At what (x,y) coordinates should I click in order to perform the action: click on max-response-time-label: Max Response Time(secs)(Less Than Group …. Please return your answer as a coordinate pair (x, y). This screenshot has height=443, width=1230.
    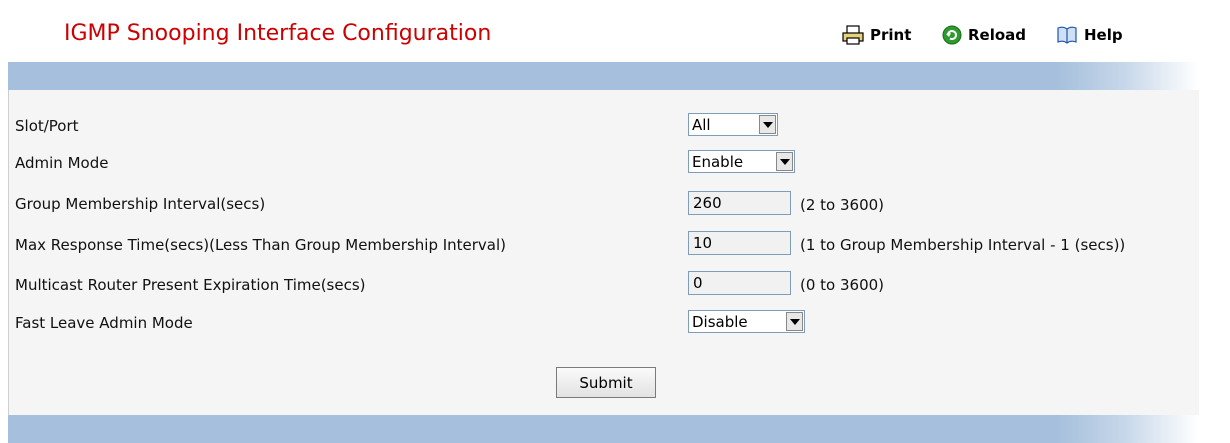
    Looking at the image, I should click on (261, 245).